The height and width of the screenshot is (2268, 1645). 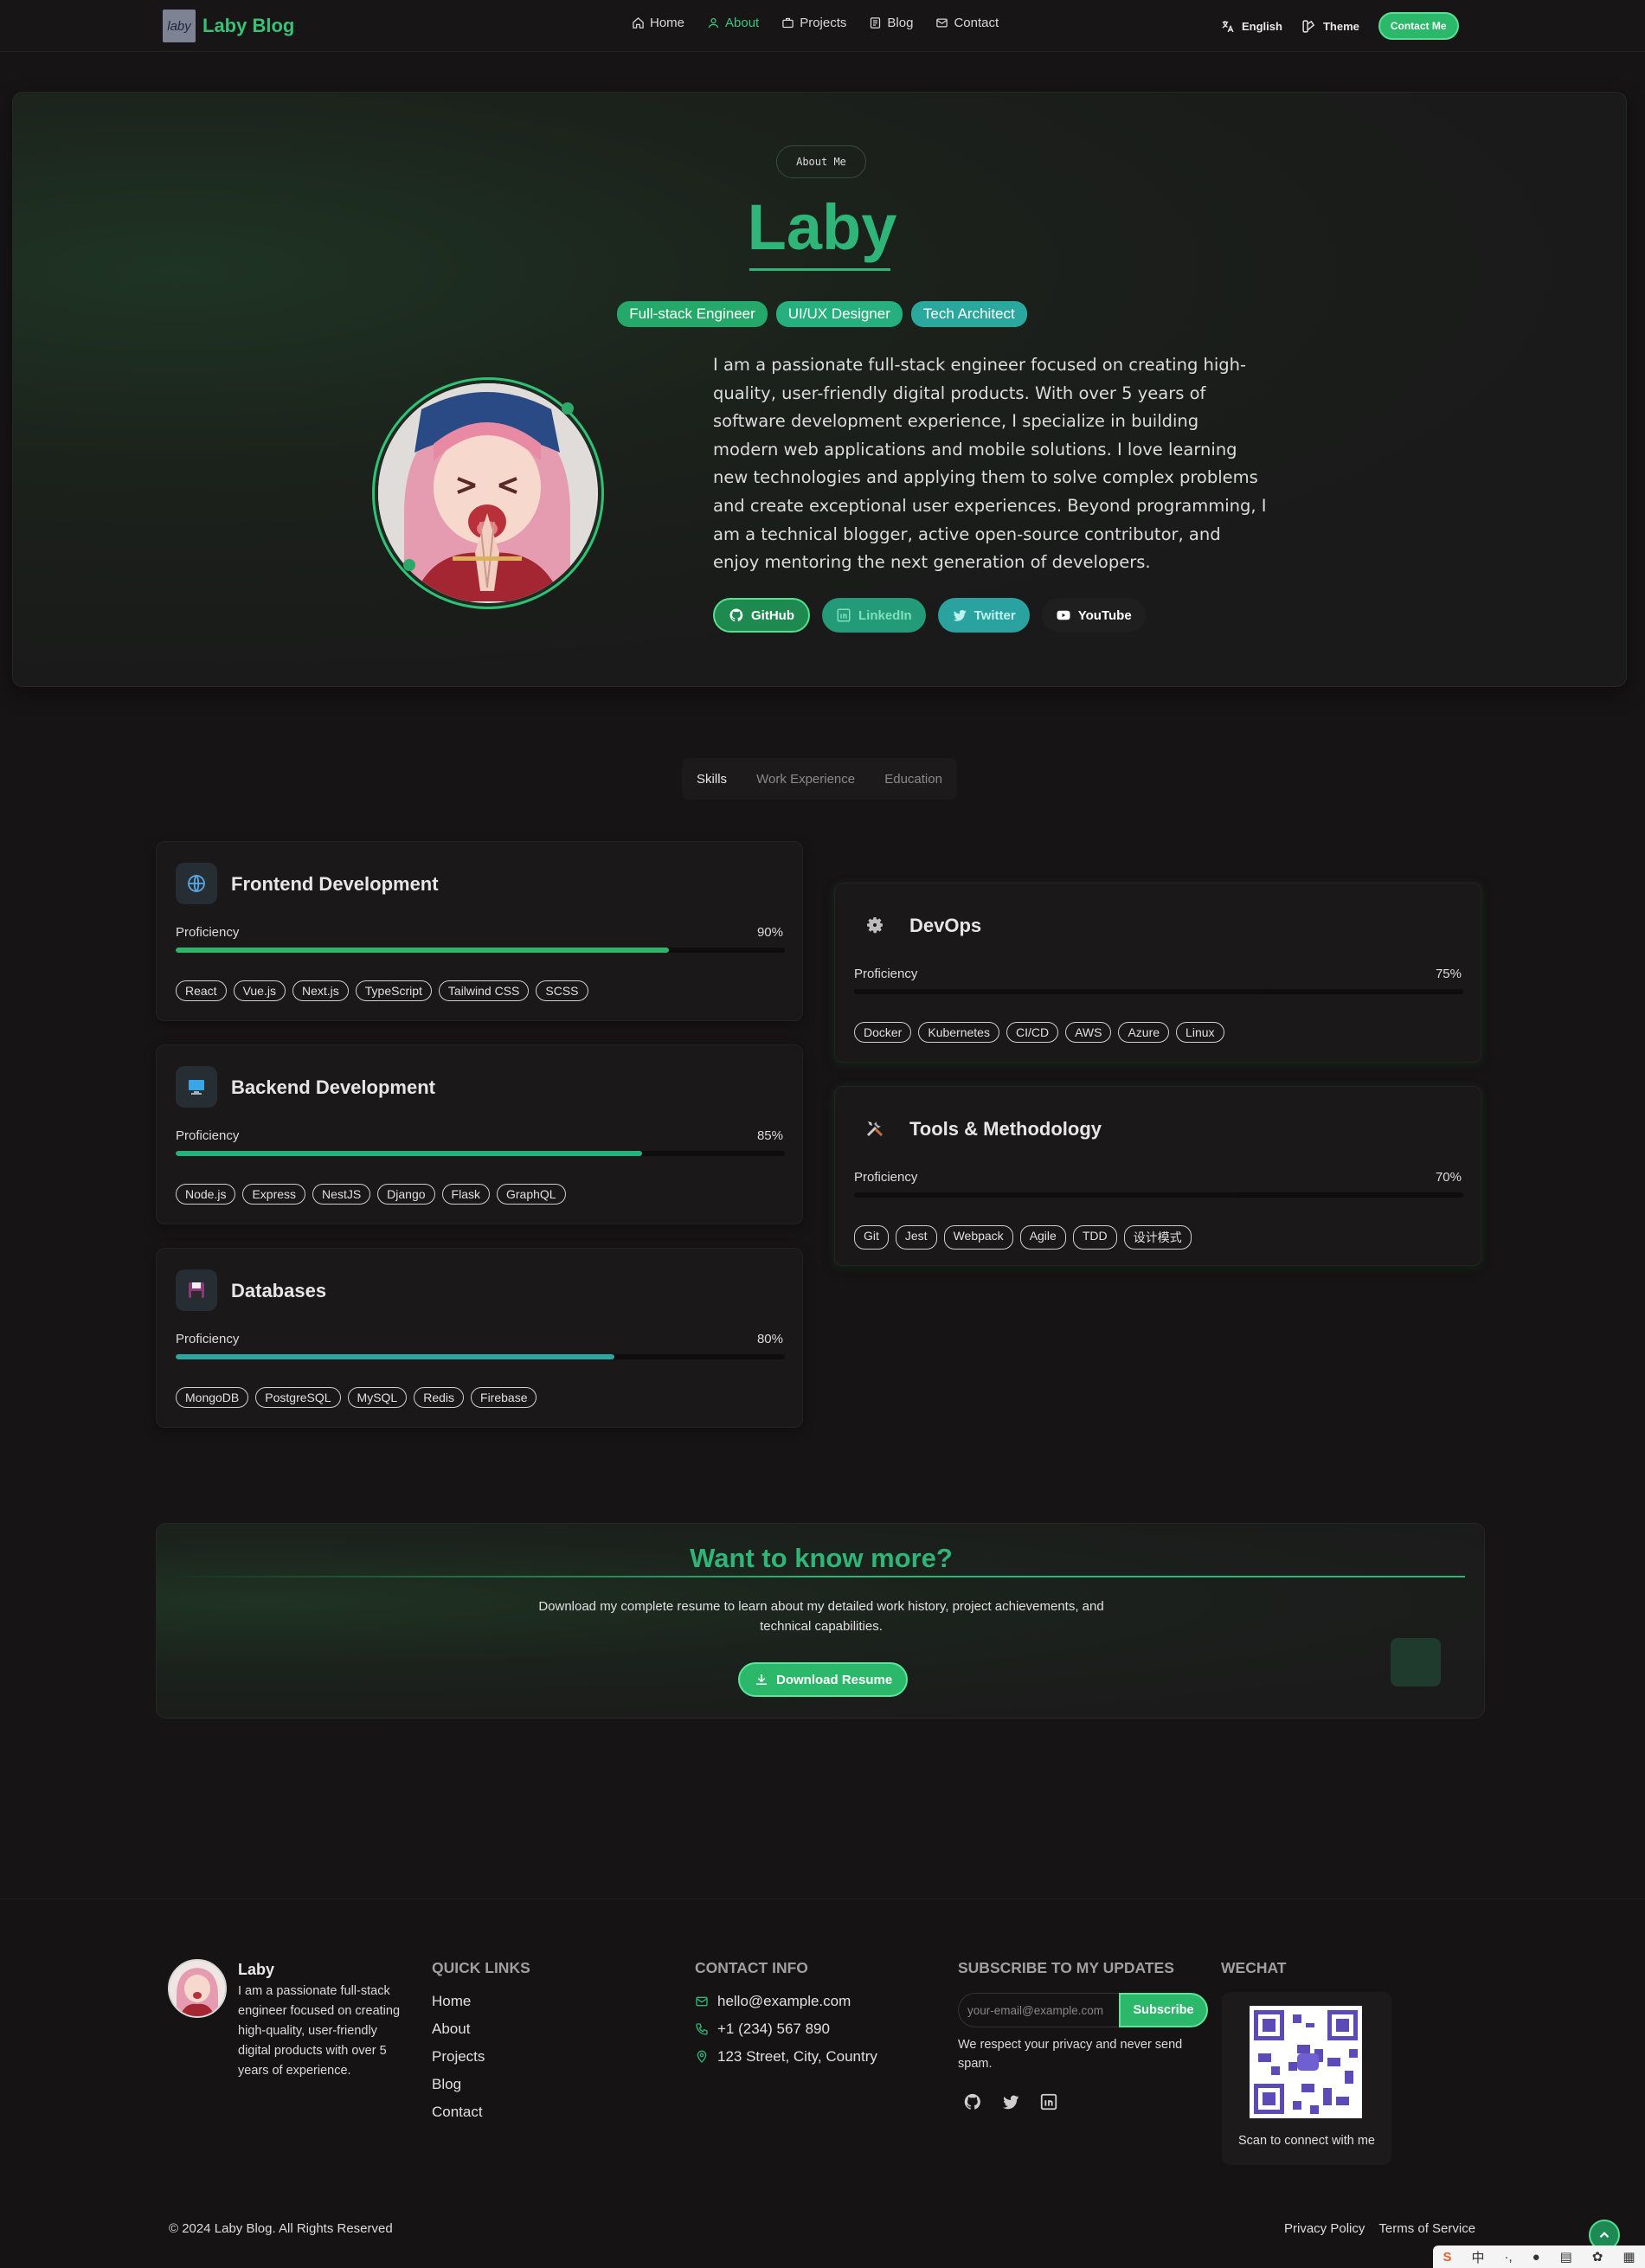 I want to click on skill-tags: Git Jest Webpack Agile TDD 设计模式, so click(x=1023, y=1237).